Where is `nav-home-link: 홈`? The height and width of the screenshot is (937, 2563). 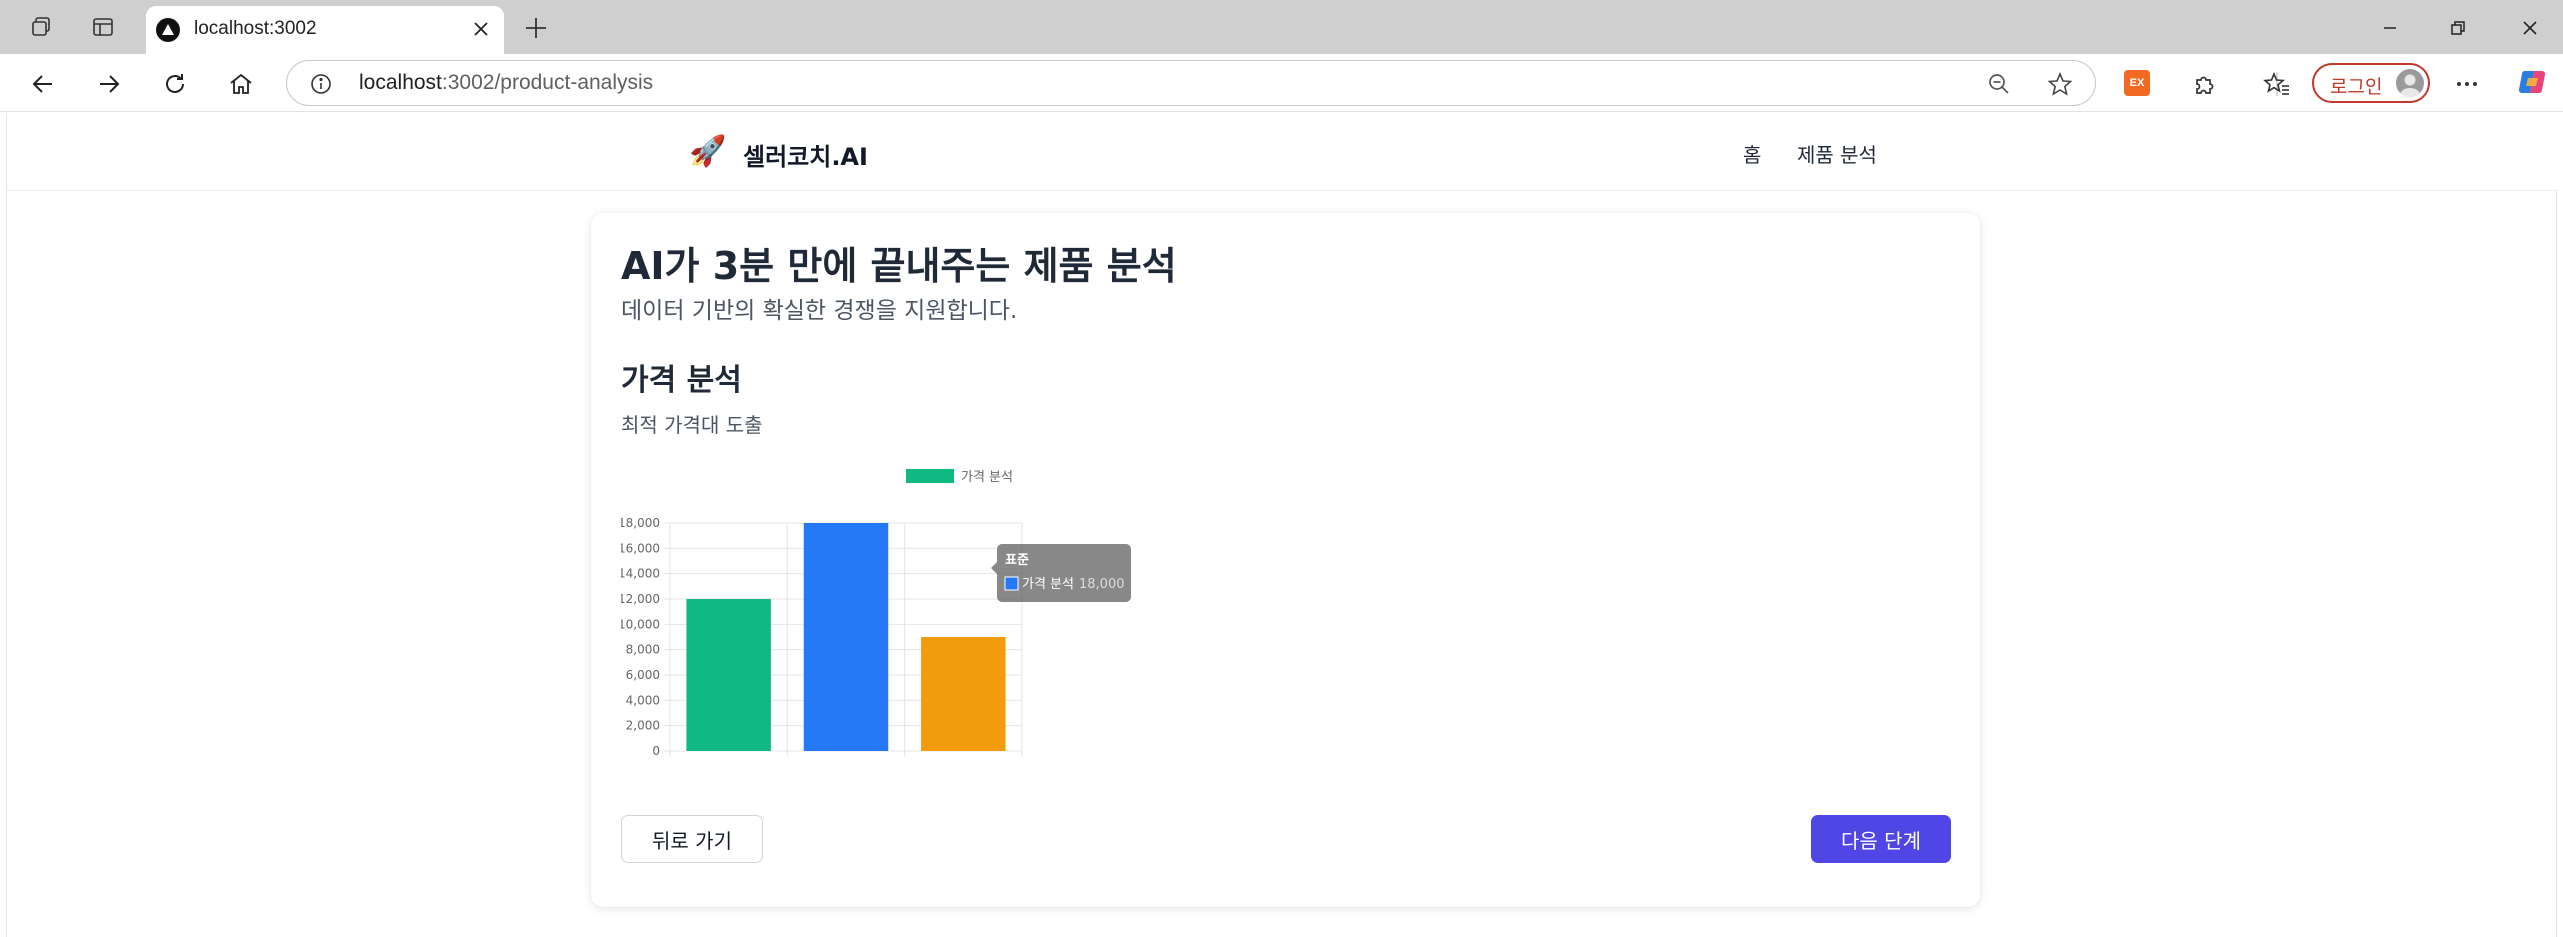 nav-home-link: 홈 is located at coordinates (1752, 153).